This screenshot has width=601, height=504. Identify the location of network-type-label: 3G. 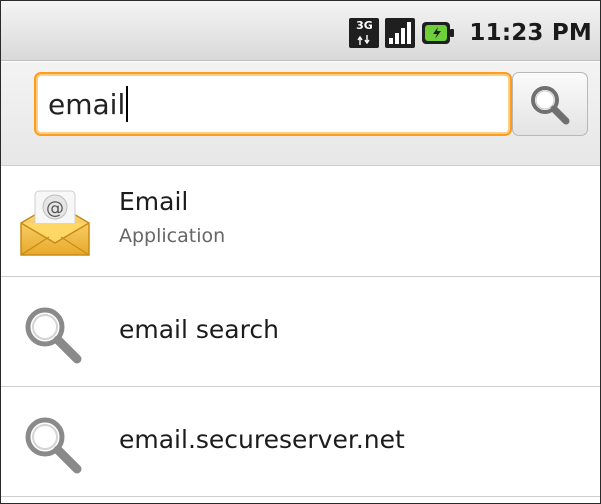
(364, 25).